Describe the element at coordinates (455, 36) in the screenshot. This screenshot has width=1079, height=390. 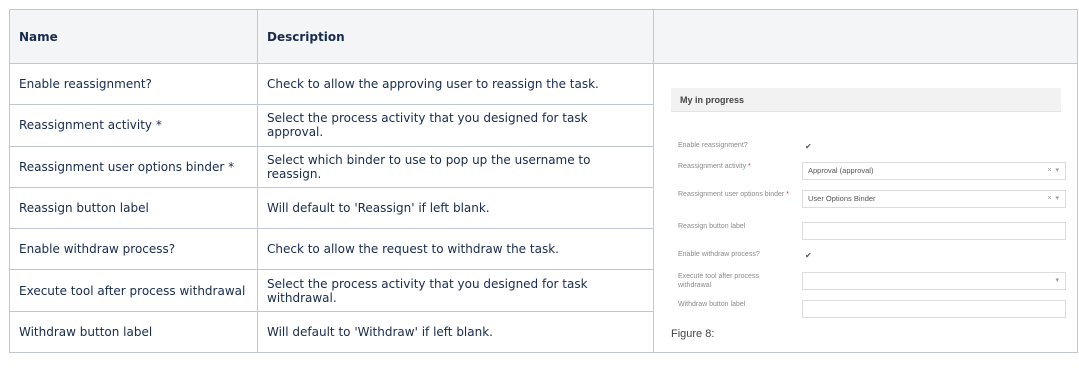
I see `header-description: Description` at that location.